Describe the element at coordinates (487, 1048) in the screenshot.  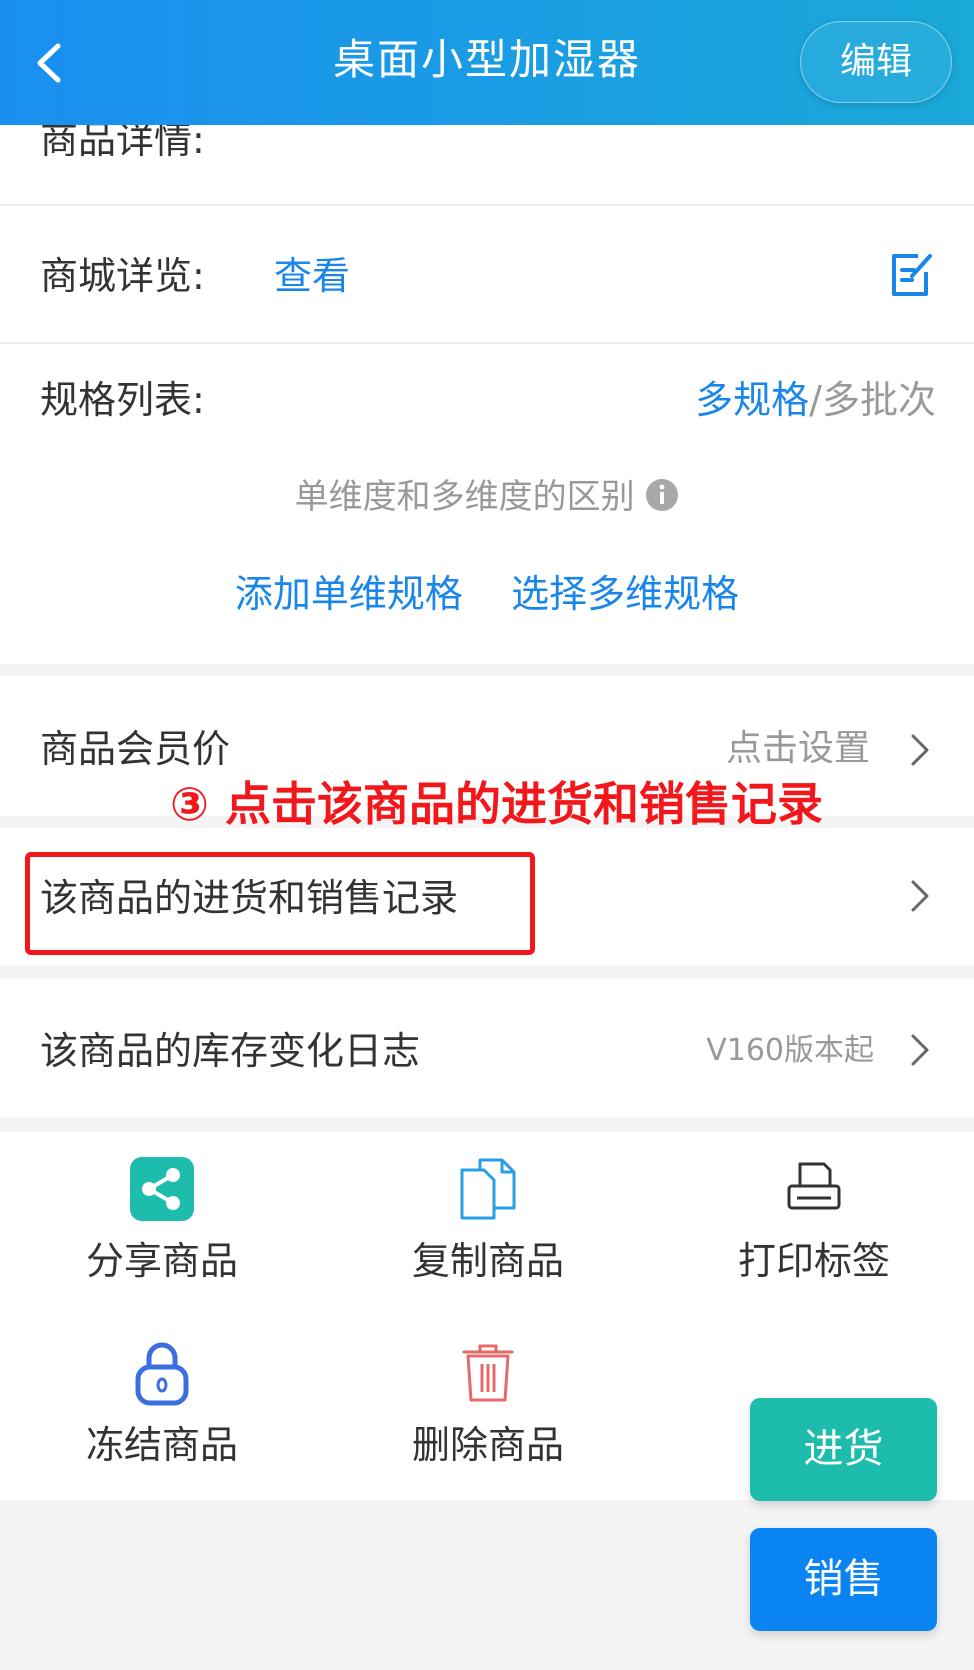
I see `stock-log-row: 该商品的库存变化日志 V160版本起` at that location.